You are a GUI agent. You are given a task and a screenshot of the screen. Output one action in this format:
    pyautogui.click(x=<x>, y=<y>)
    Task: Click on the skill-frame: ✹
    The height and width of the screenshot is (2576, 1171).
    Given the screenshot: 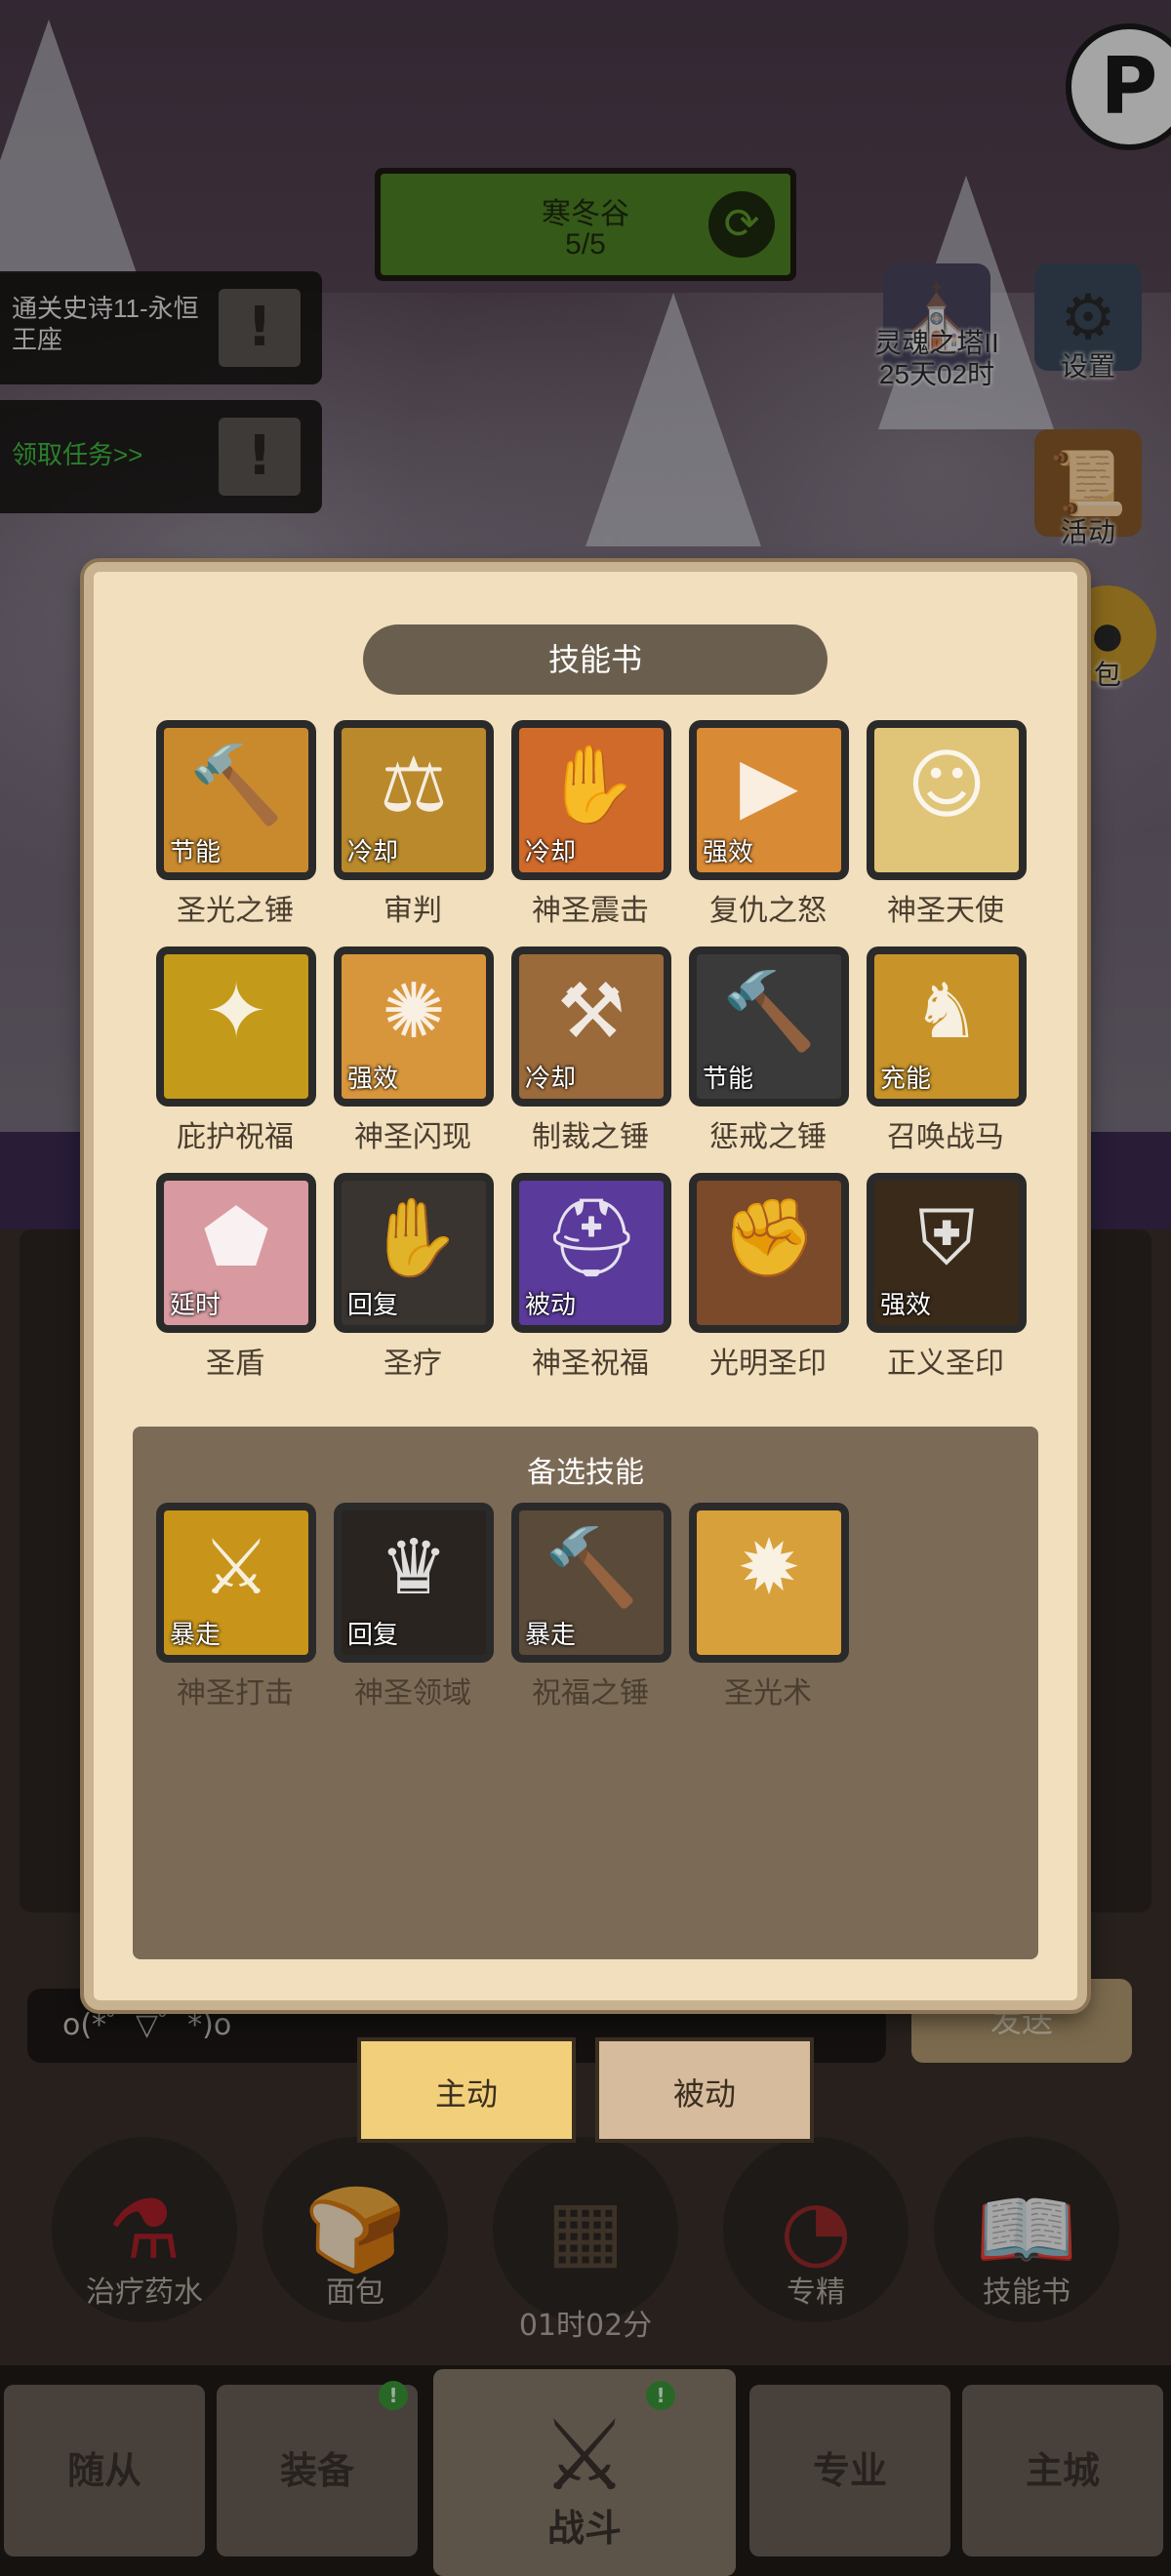 What is the action you would take?
    pyautogui.click(x=769, y=1583)
    